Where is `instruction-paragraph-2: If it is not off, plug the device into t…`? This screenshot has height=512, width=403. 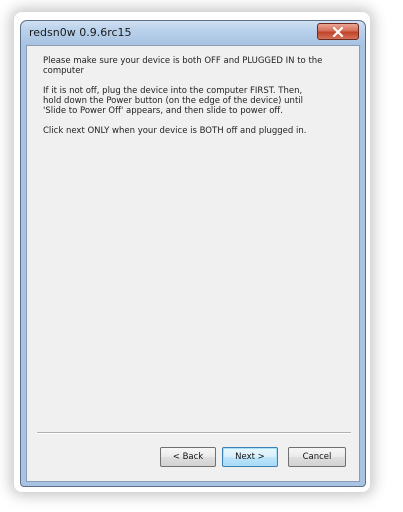 instruction-paragraph-2: If it is not off, plug the device into t… is located at coordinates (173, 101).